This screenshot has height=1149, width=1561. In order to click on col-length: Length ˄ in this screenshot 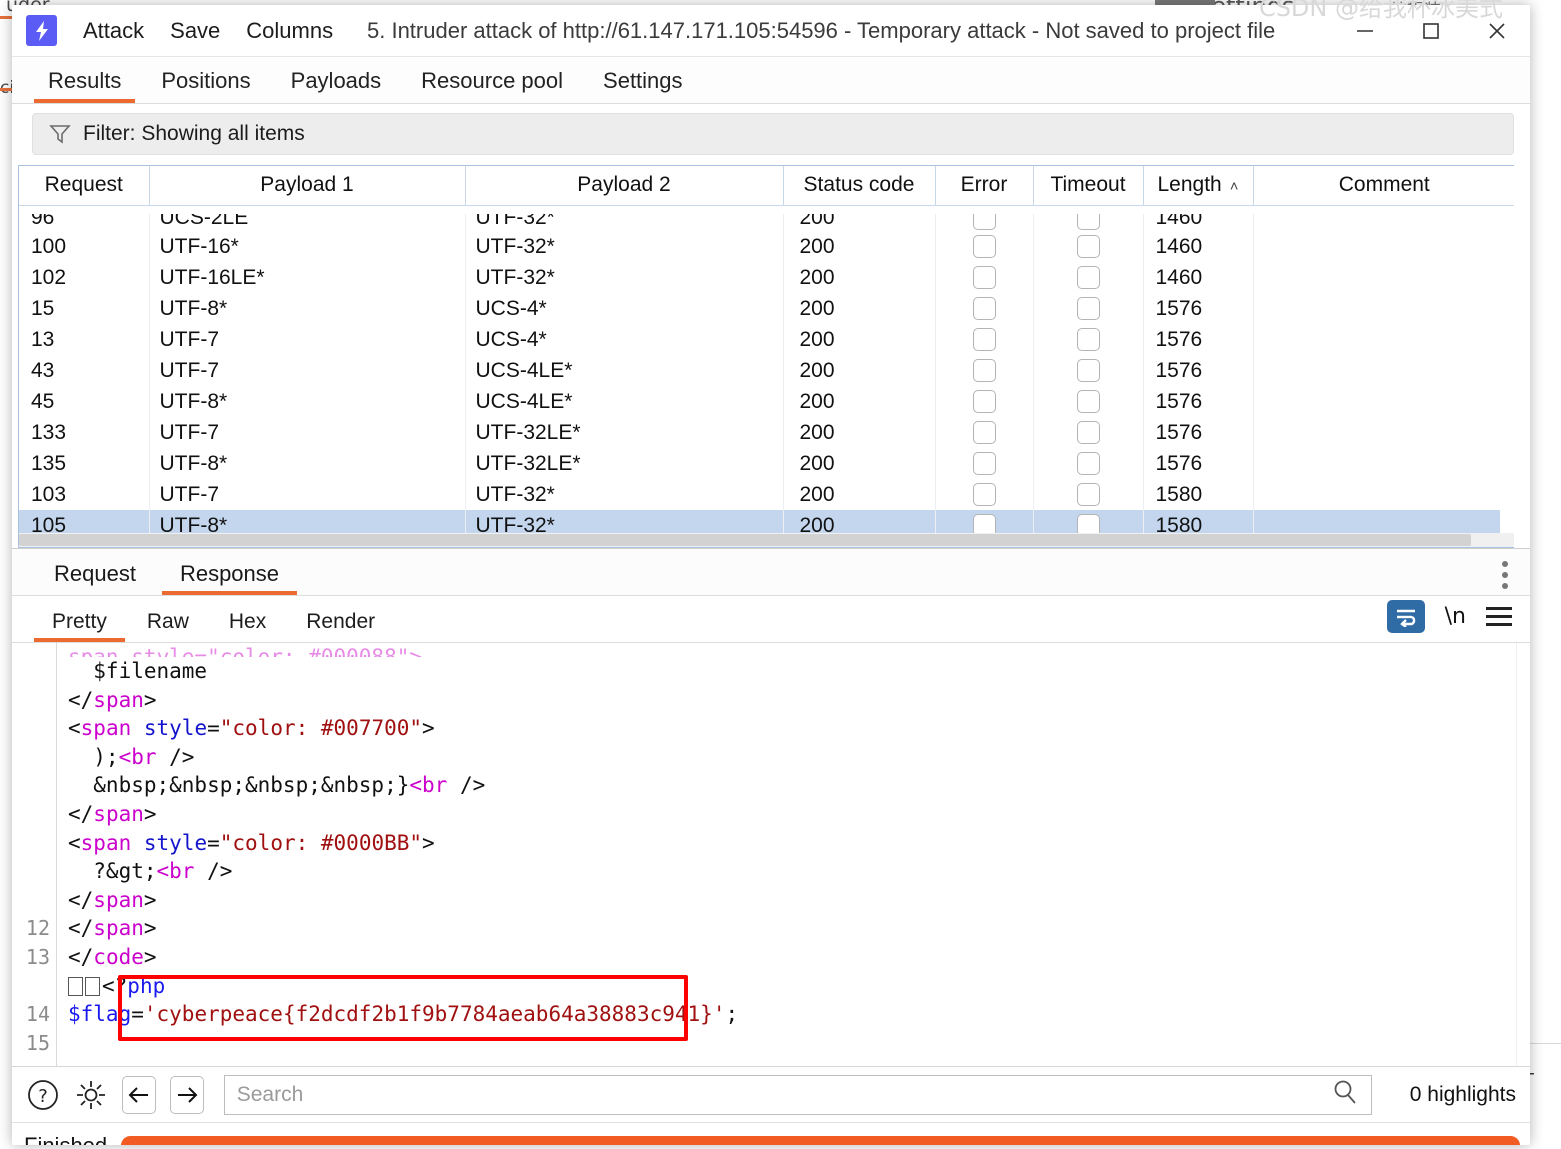, I will do `click(1198, 186)`.